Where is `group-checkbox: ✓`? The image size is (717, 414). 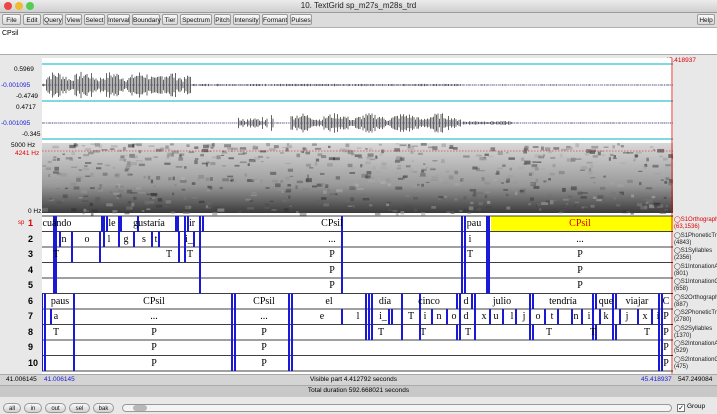 group-checkbox: ✓ is located at coordinates (681, 408).